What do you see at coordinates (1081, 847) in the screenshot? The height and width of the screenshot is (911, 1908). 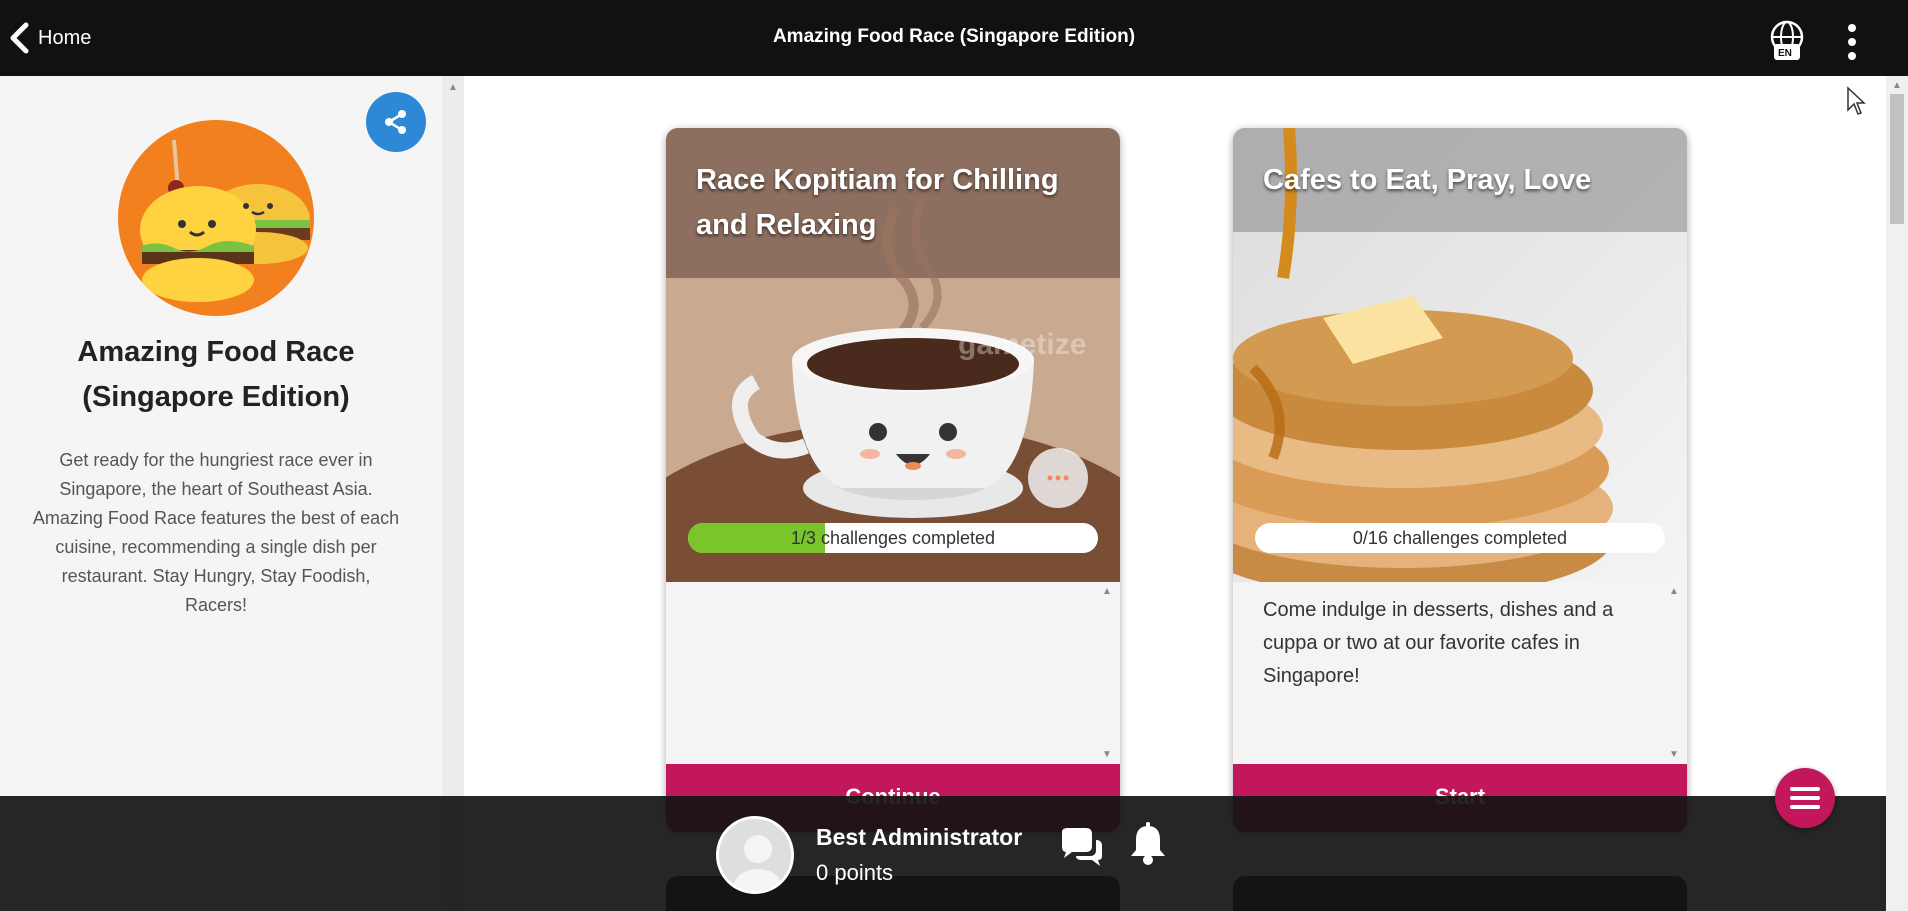 I see `chat-icon` at bounding box center [1081, 847].